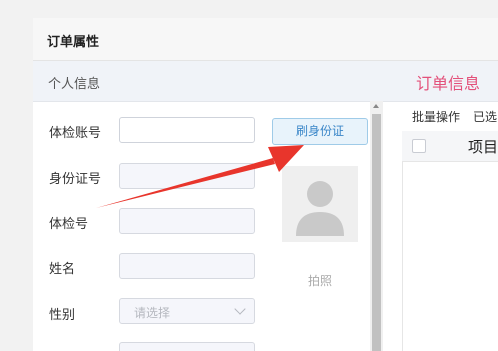 The image size is (498, 351). I want to click on table-header: 项目, so click(450, 146).